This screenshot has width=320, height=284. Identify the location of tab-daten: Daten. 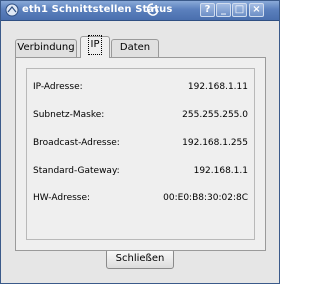
(135, 48).